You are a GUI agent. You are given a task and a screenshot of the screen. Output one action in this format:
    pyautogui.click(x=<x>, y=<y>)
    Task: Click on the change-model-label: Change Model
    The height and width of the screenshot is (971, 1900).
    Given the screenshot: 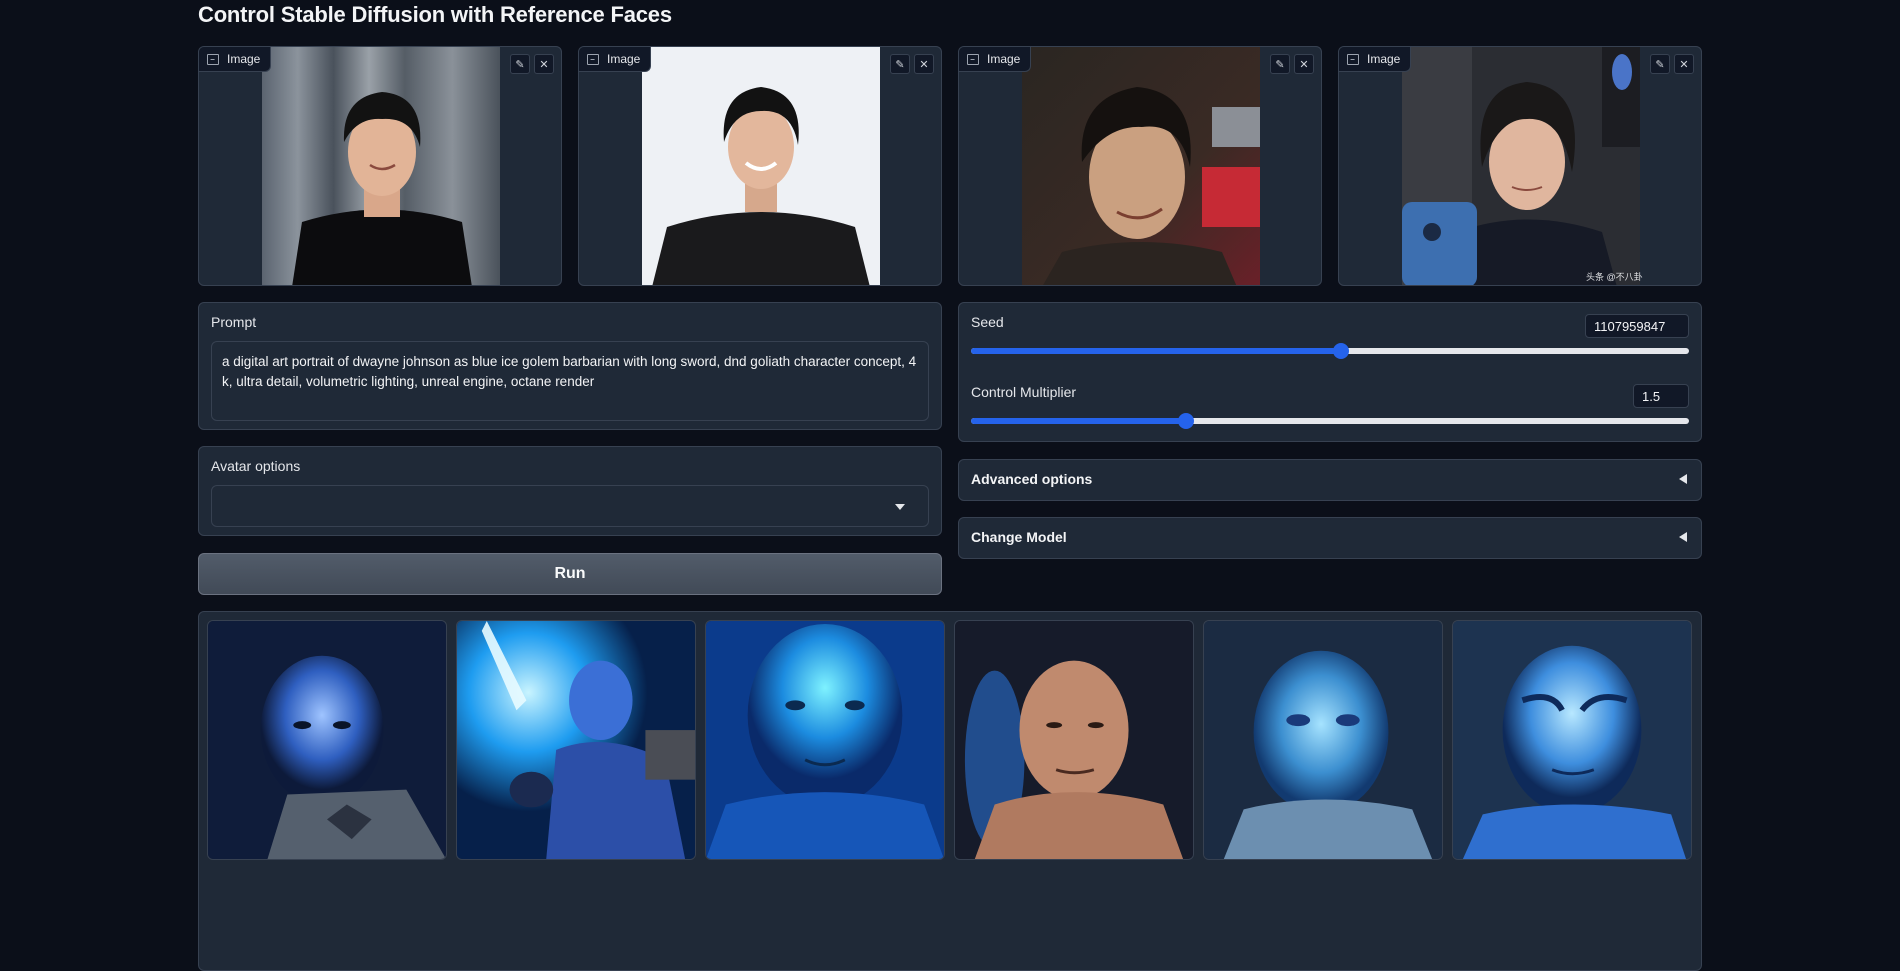 What is the action you would take?
    pyautogui.click(x=1019, y=537)
    